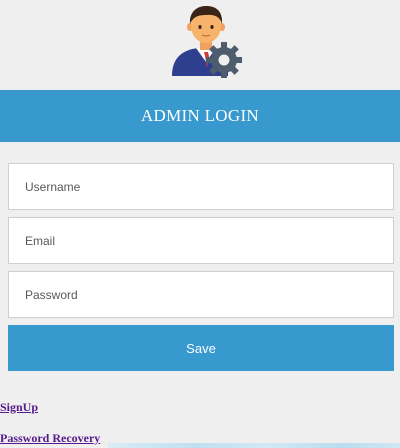 The width and height of the screenshot is (400, 448). What do you see at coordinates (201, 348) in the screenshot?
I see `save-button: Save` at bounding box center [201, 348].